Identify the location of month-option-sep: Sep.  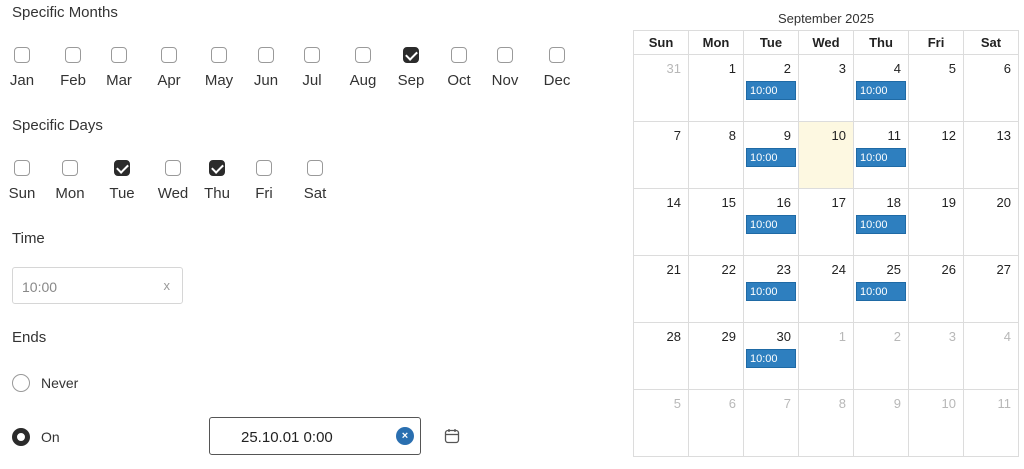
(411, 68).